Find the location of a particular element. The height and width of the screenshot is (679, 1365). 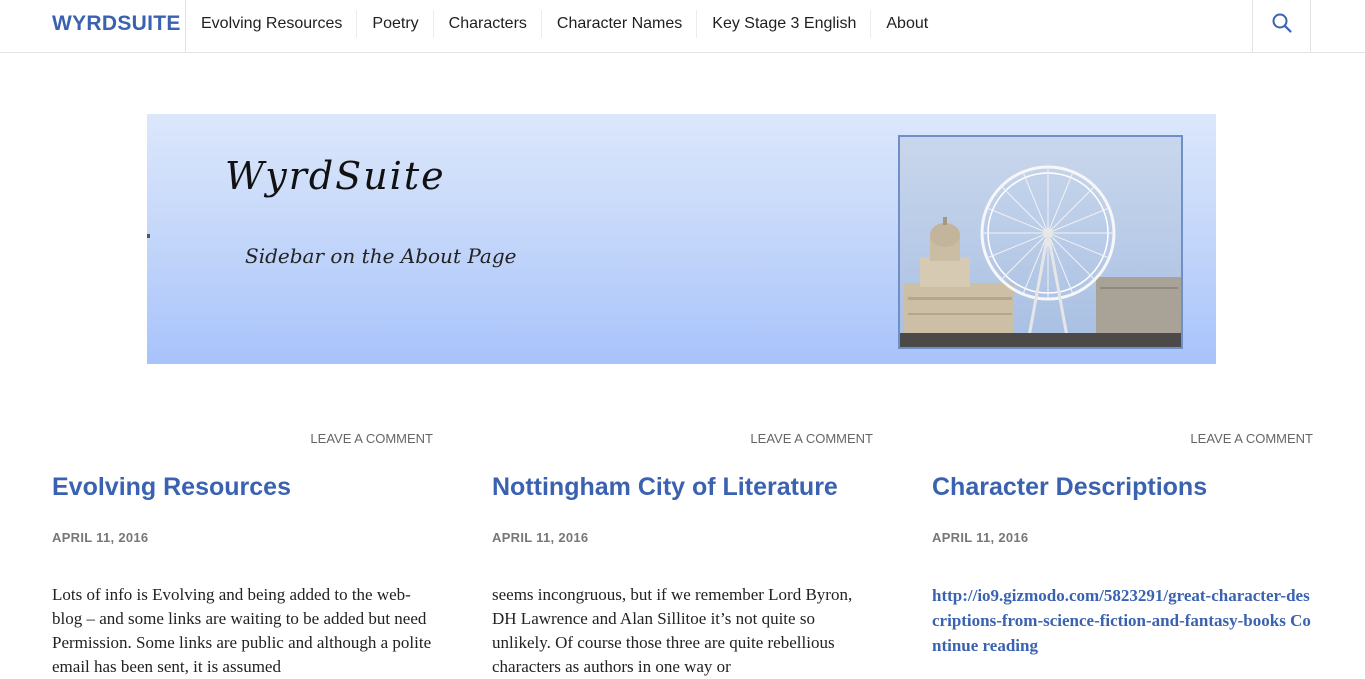

nav-characters: Characters is located at coordinates (488, 26).